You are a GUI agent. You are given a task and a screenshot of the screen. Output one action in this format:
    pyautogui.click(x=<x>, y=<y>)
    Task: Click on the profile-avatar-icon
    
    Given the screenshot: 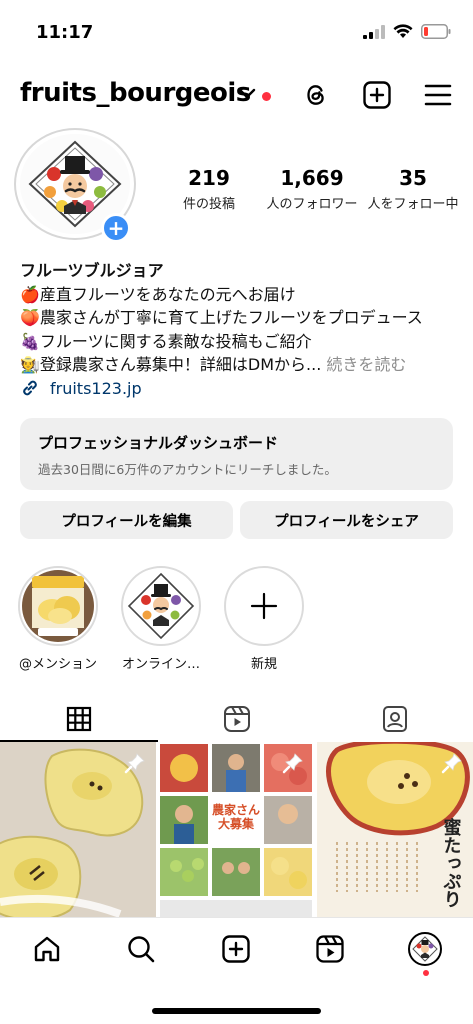 What is the action you would take?
    pyautogui.click(x=425, y=949)
    